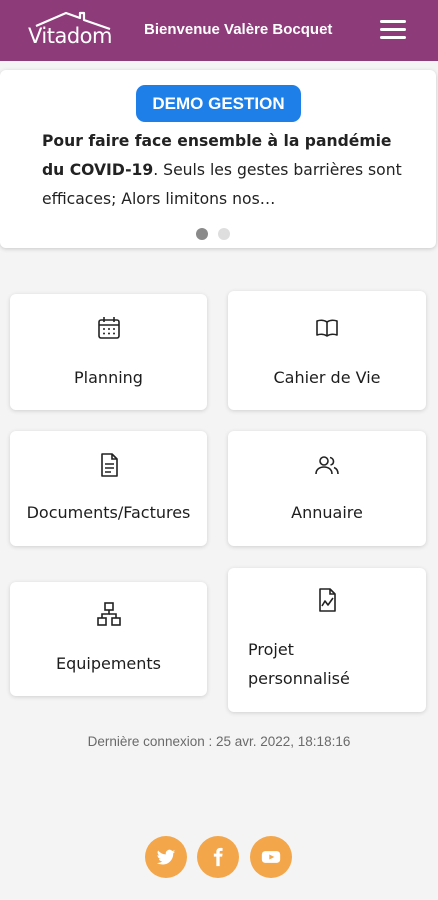 This screenshot has height=900, width=438. I want to click on youtube-icon, so click(271, 857).